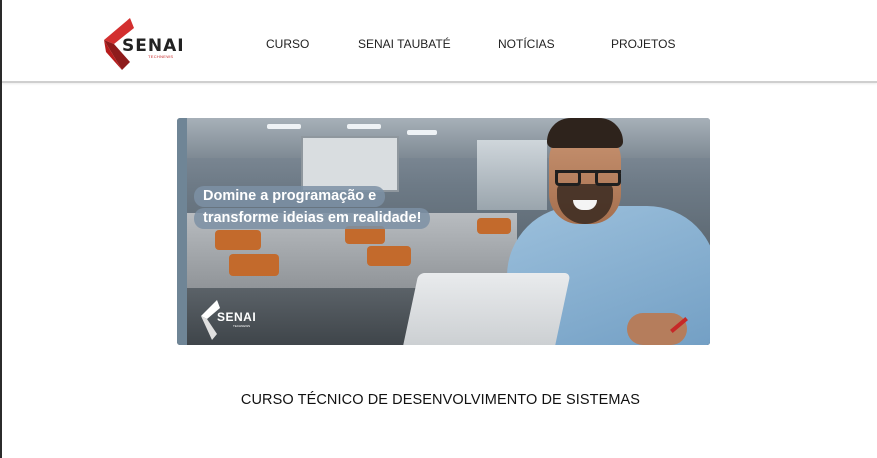  What do you see at coordinates (448, 138) in the screenshot?
I see `classroom-ceiling` at bounding box center [448, 138].